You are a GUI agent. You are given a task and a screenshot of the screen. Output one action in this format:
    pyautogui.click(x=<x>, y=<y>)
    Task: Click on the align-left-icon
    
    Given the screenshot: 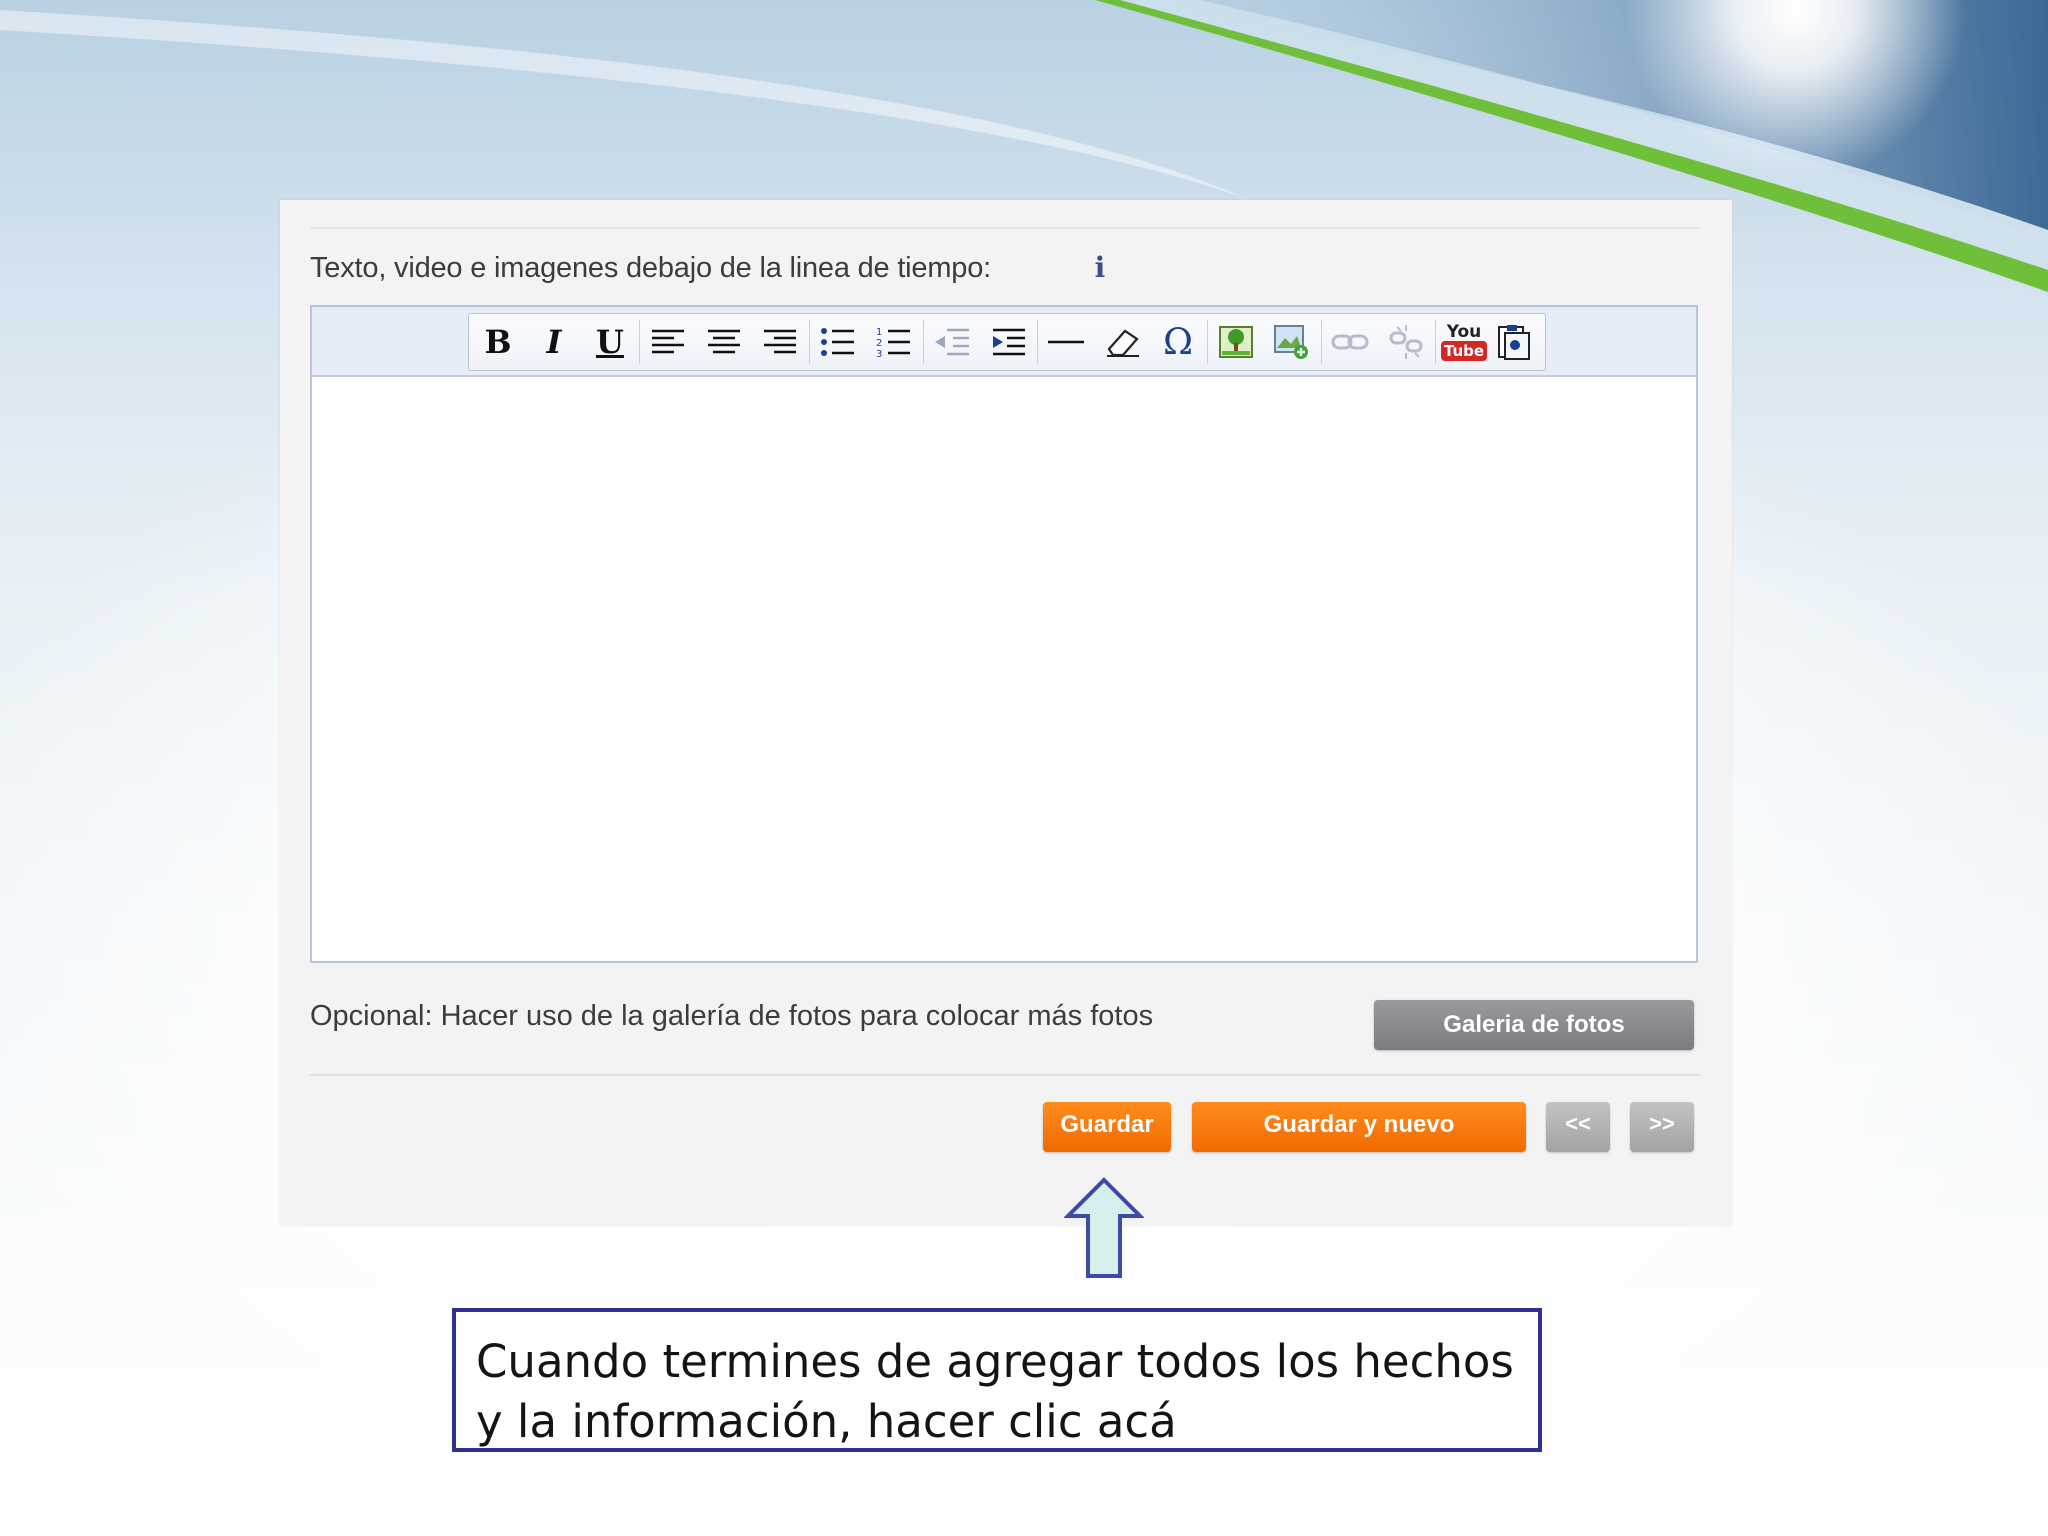 What is the action you would take?
    pyautogui.click(x=668, y=342)
    